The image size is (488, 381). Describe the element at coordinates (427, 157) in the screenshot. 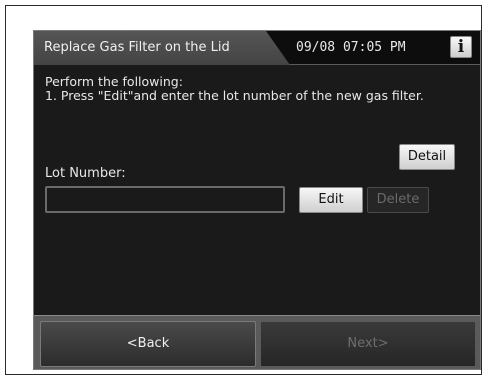

I see `detail-button: Detail` at that location.